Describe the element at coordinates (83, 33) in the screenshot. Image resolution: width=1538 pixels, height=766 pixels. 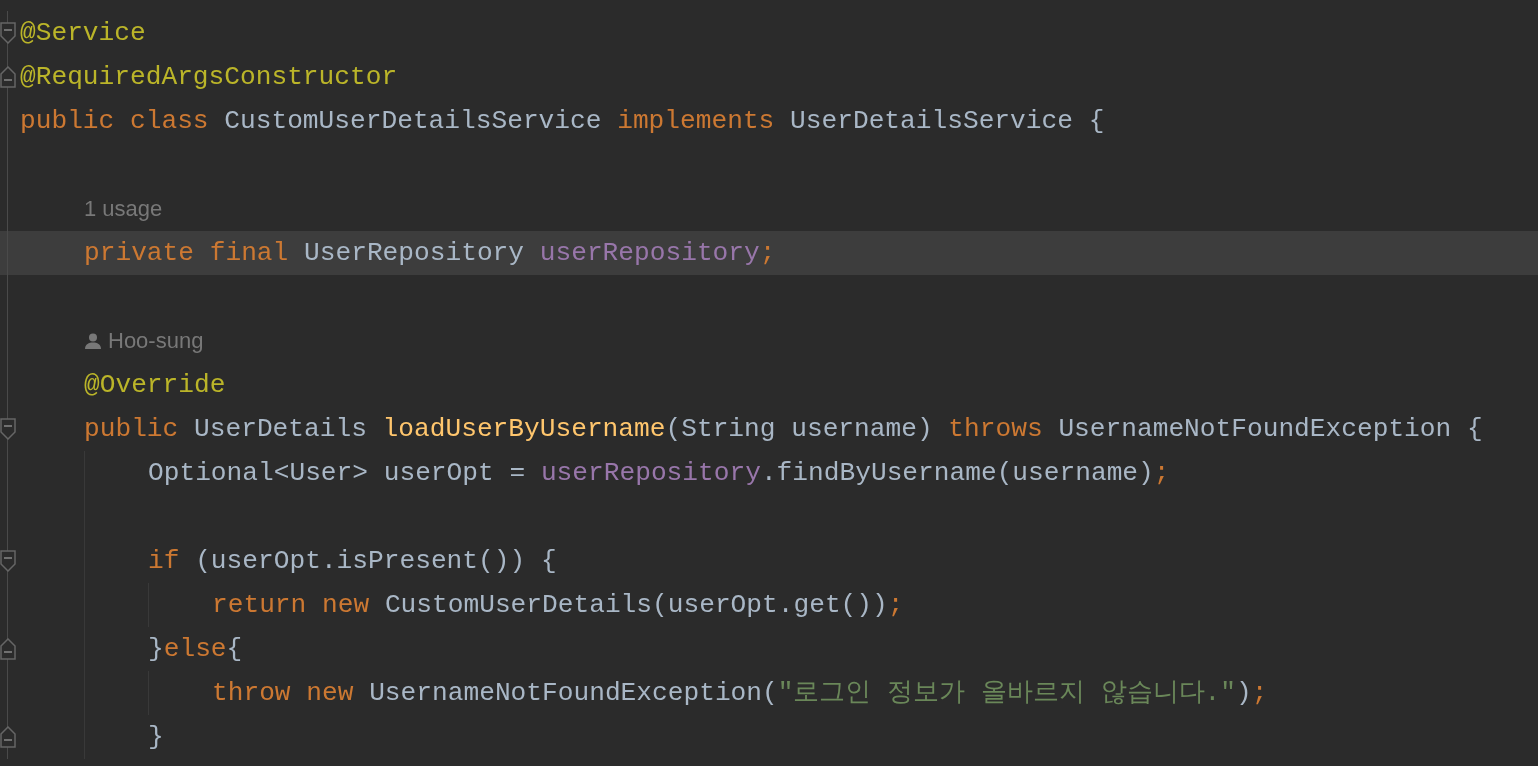
I see `code-line: @Service` at that location.